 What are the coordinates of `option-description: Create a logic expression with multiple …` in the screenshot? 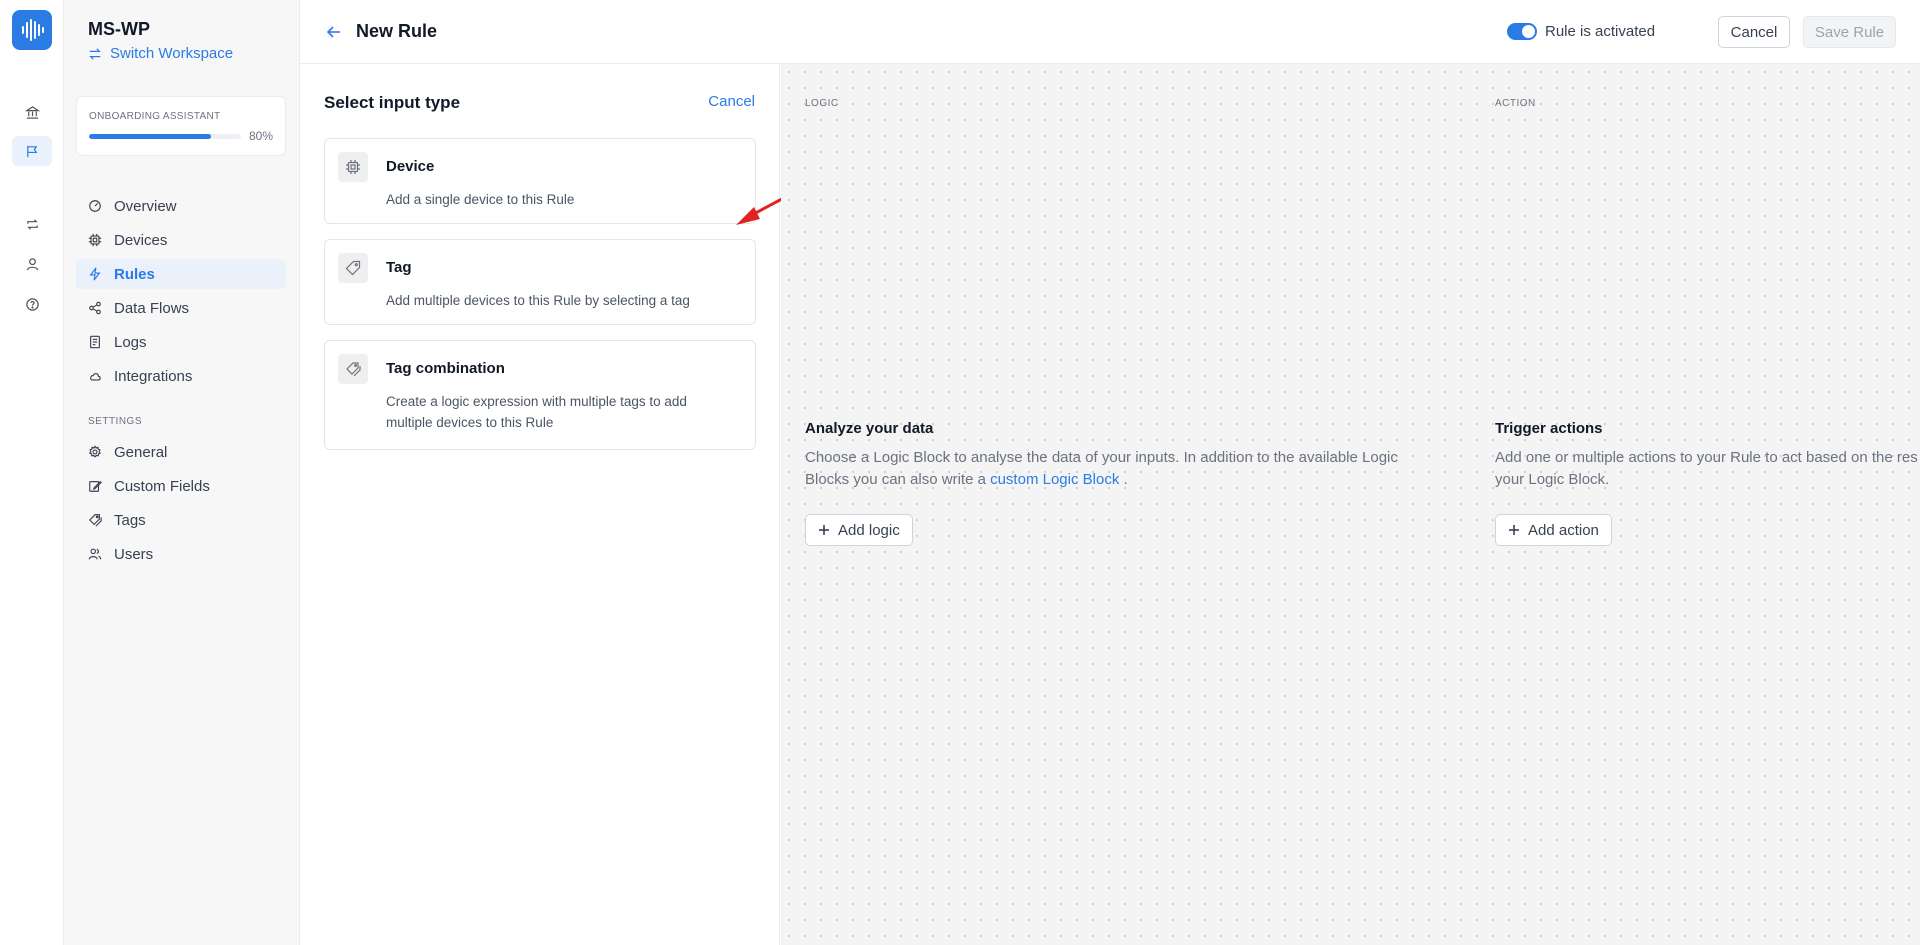 It's located at (536, 412).